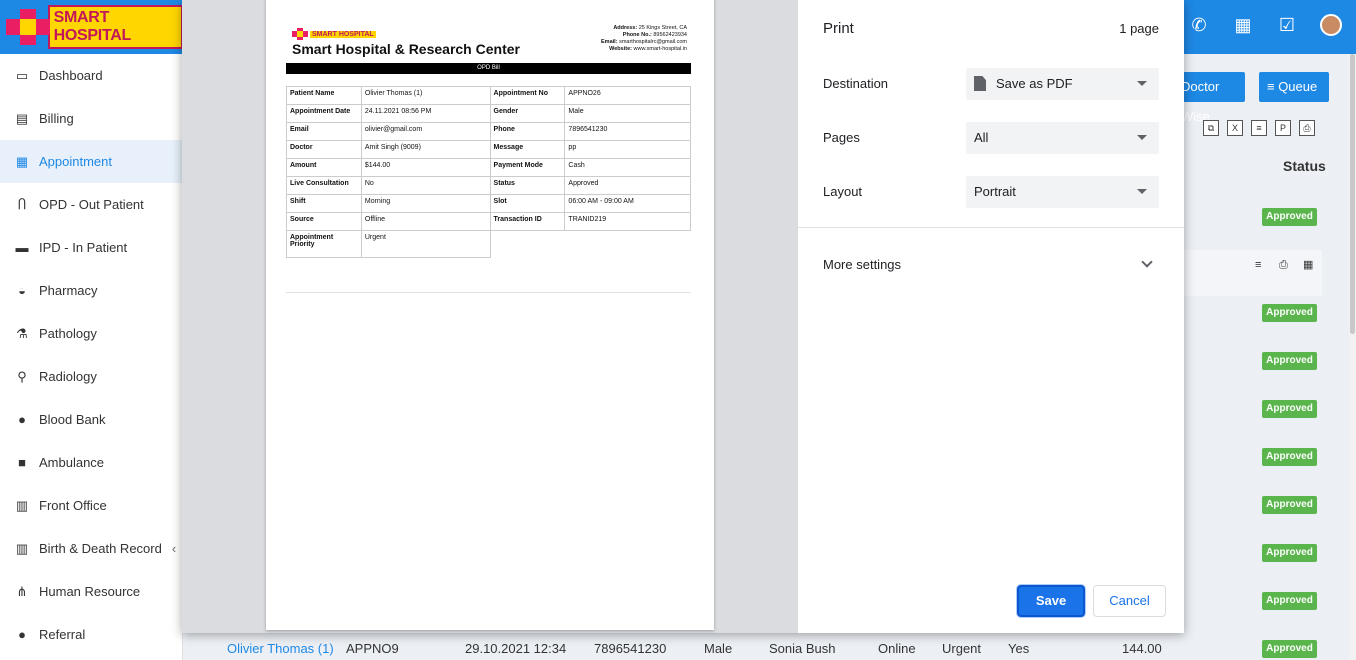  I want to click on sidebar-item-appointment: ▦ Appointment, so click(91, 161).